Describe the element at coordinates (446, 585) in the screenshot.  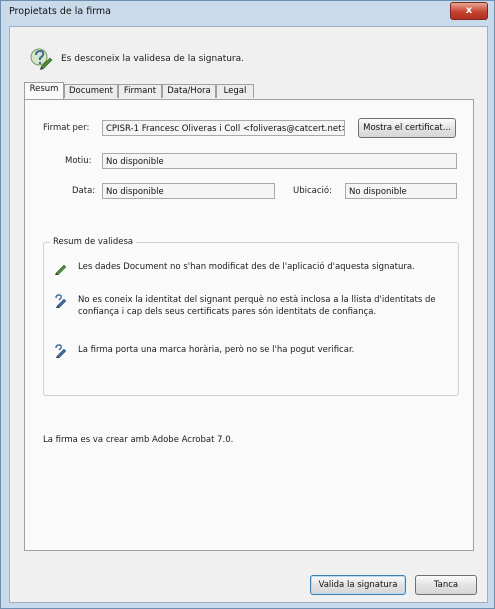
I see `close-button: Tanca` at that location.